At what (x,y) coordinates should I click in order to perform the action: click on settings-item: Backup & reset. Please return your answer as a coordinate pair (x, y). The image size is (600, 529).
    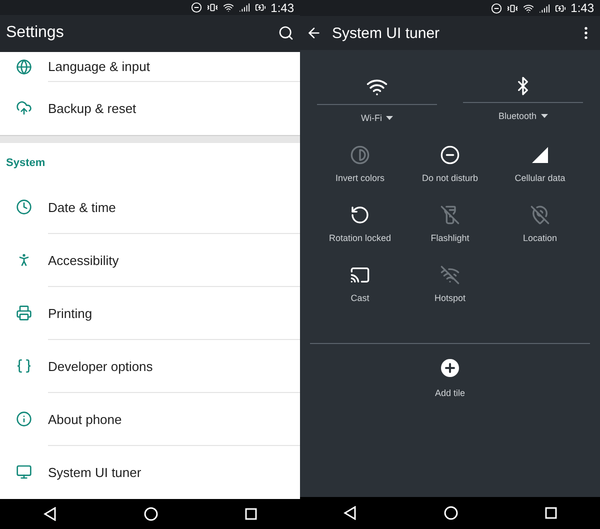
    Looking at the image, I should click on (150, 108).